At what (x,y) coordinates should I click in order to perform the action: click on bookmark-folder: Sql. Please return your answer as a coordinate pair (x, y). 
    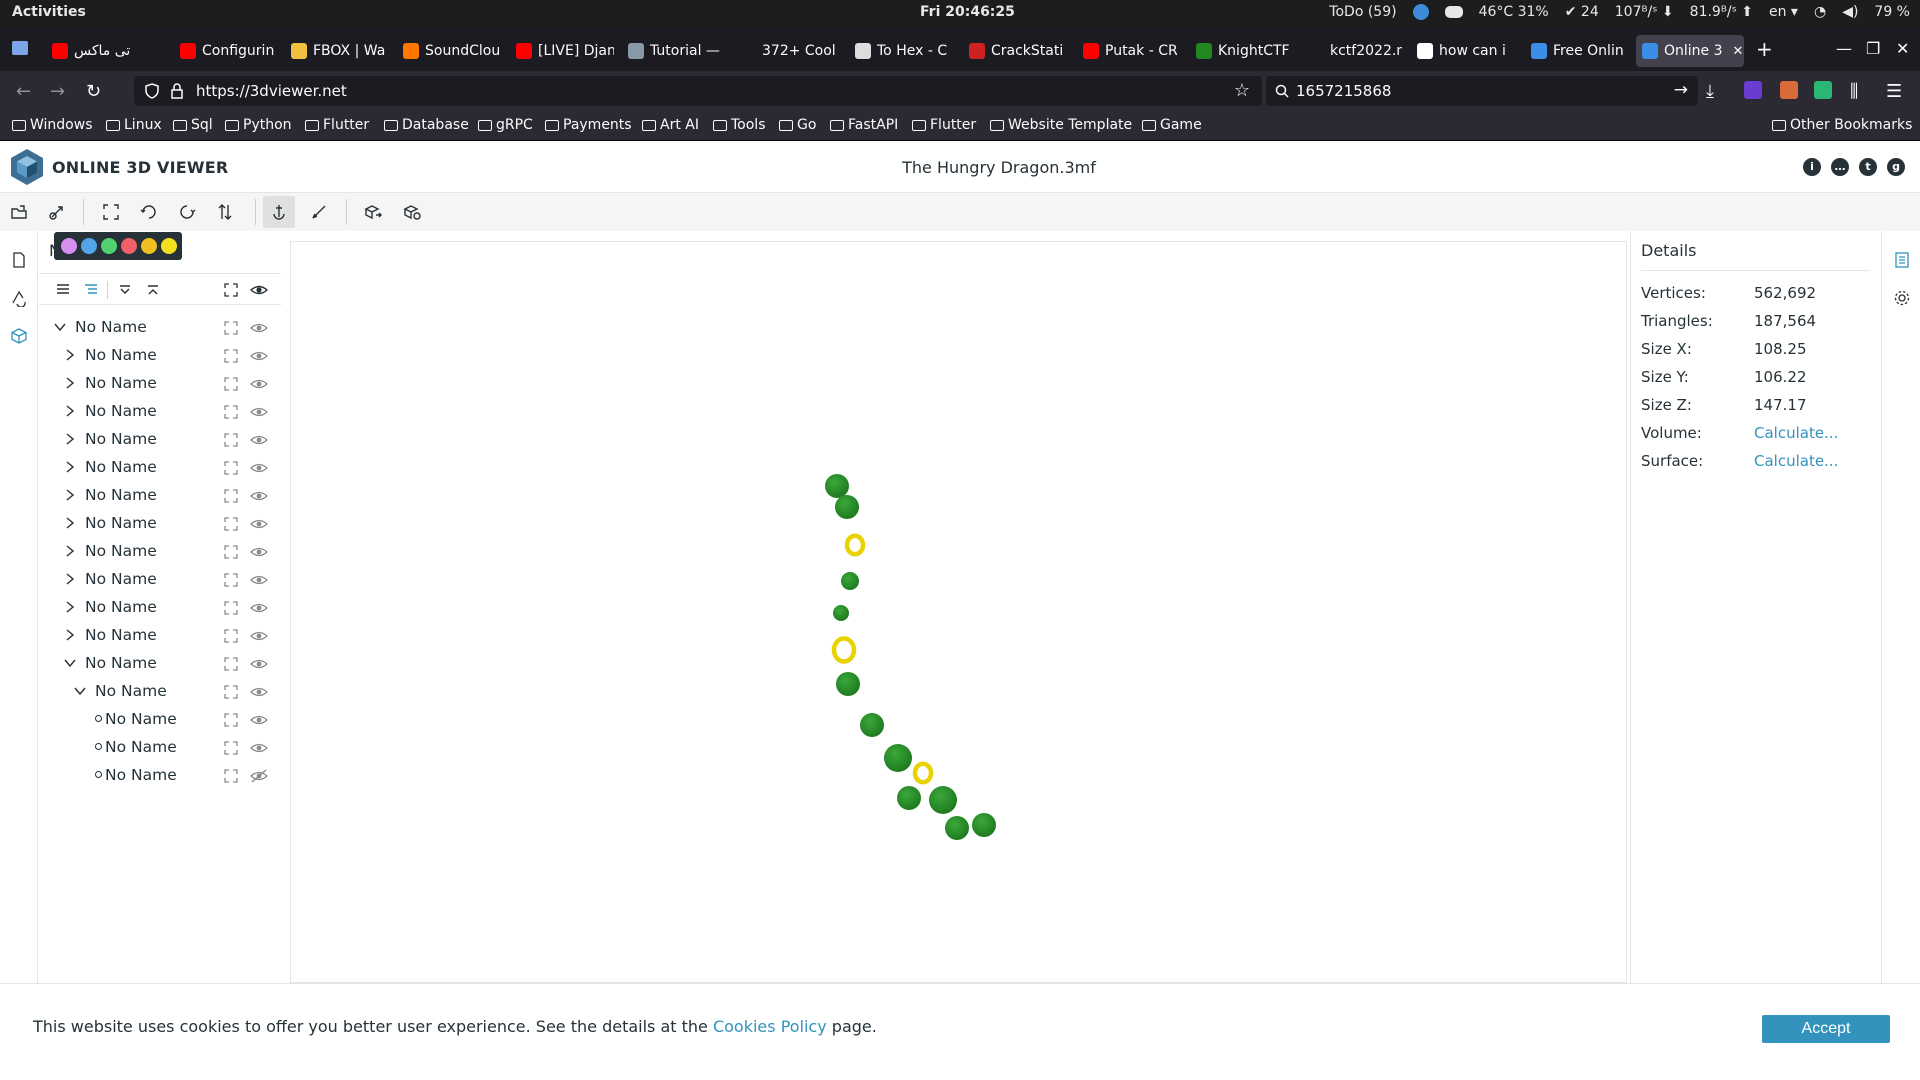
    Looking at the image, I should click on (193, 125).